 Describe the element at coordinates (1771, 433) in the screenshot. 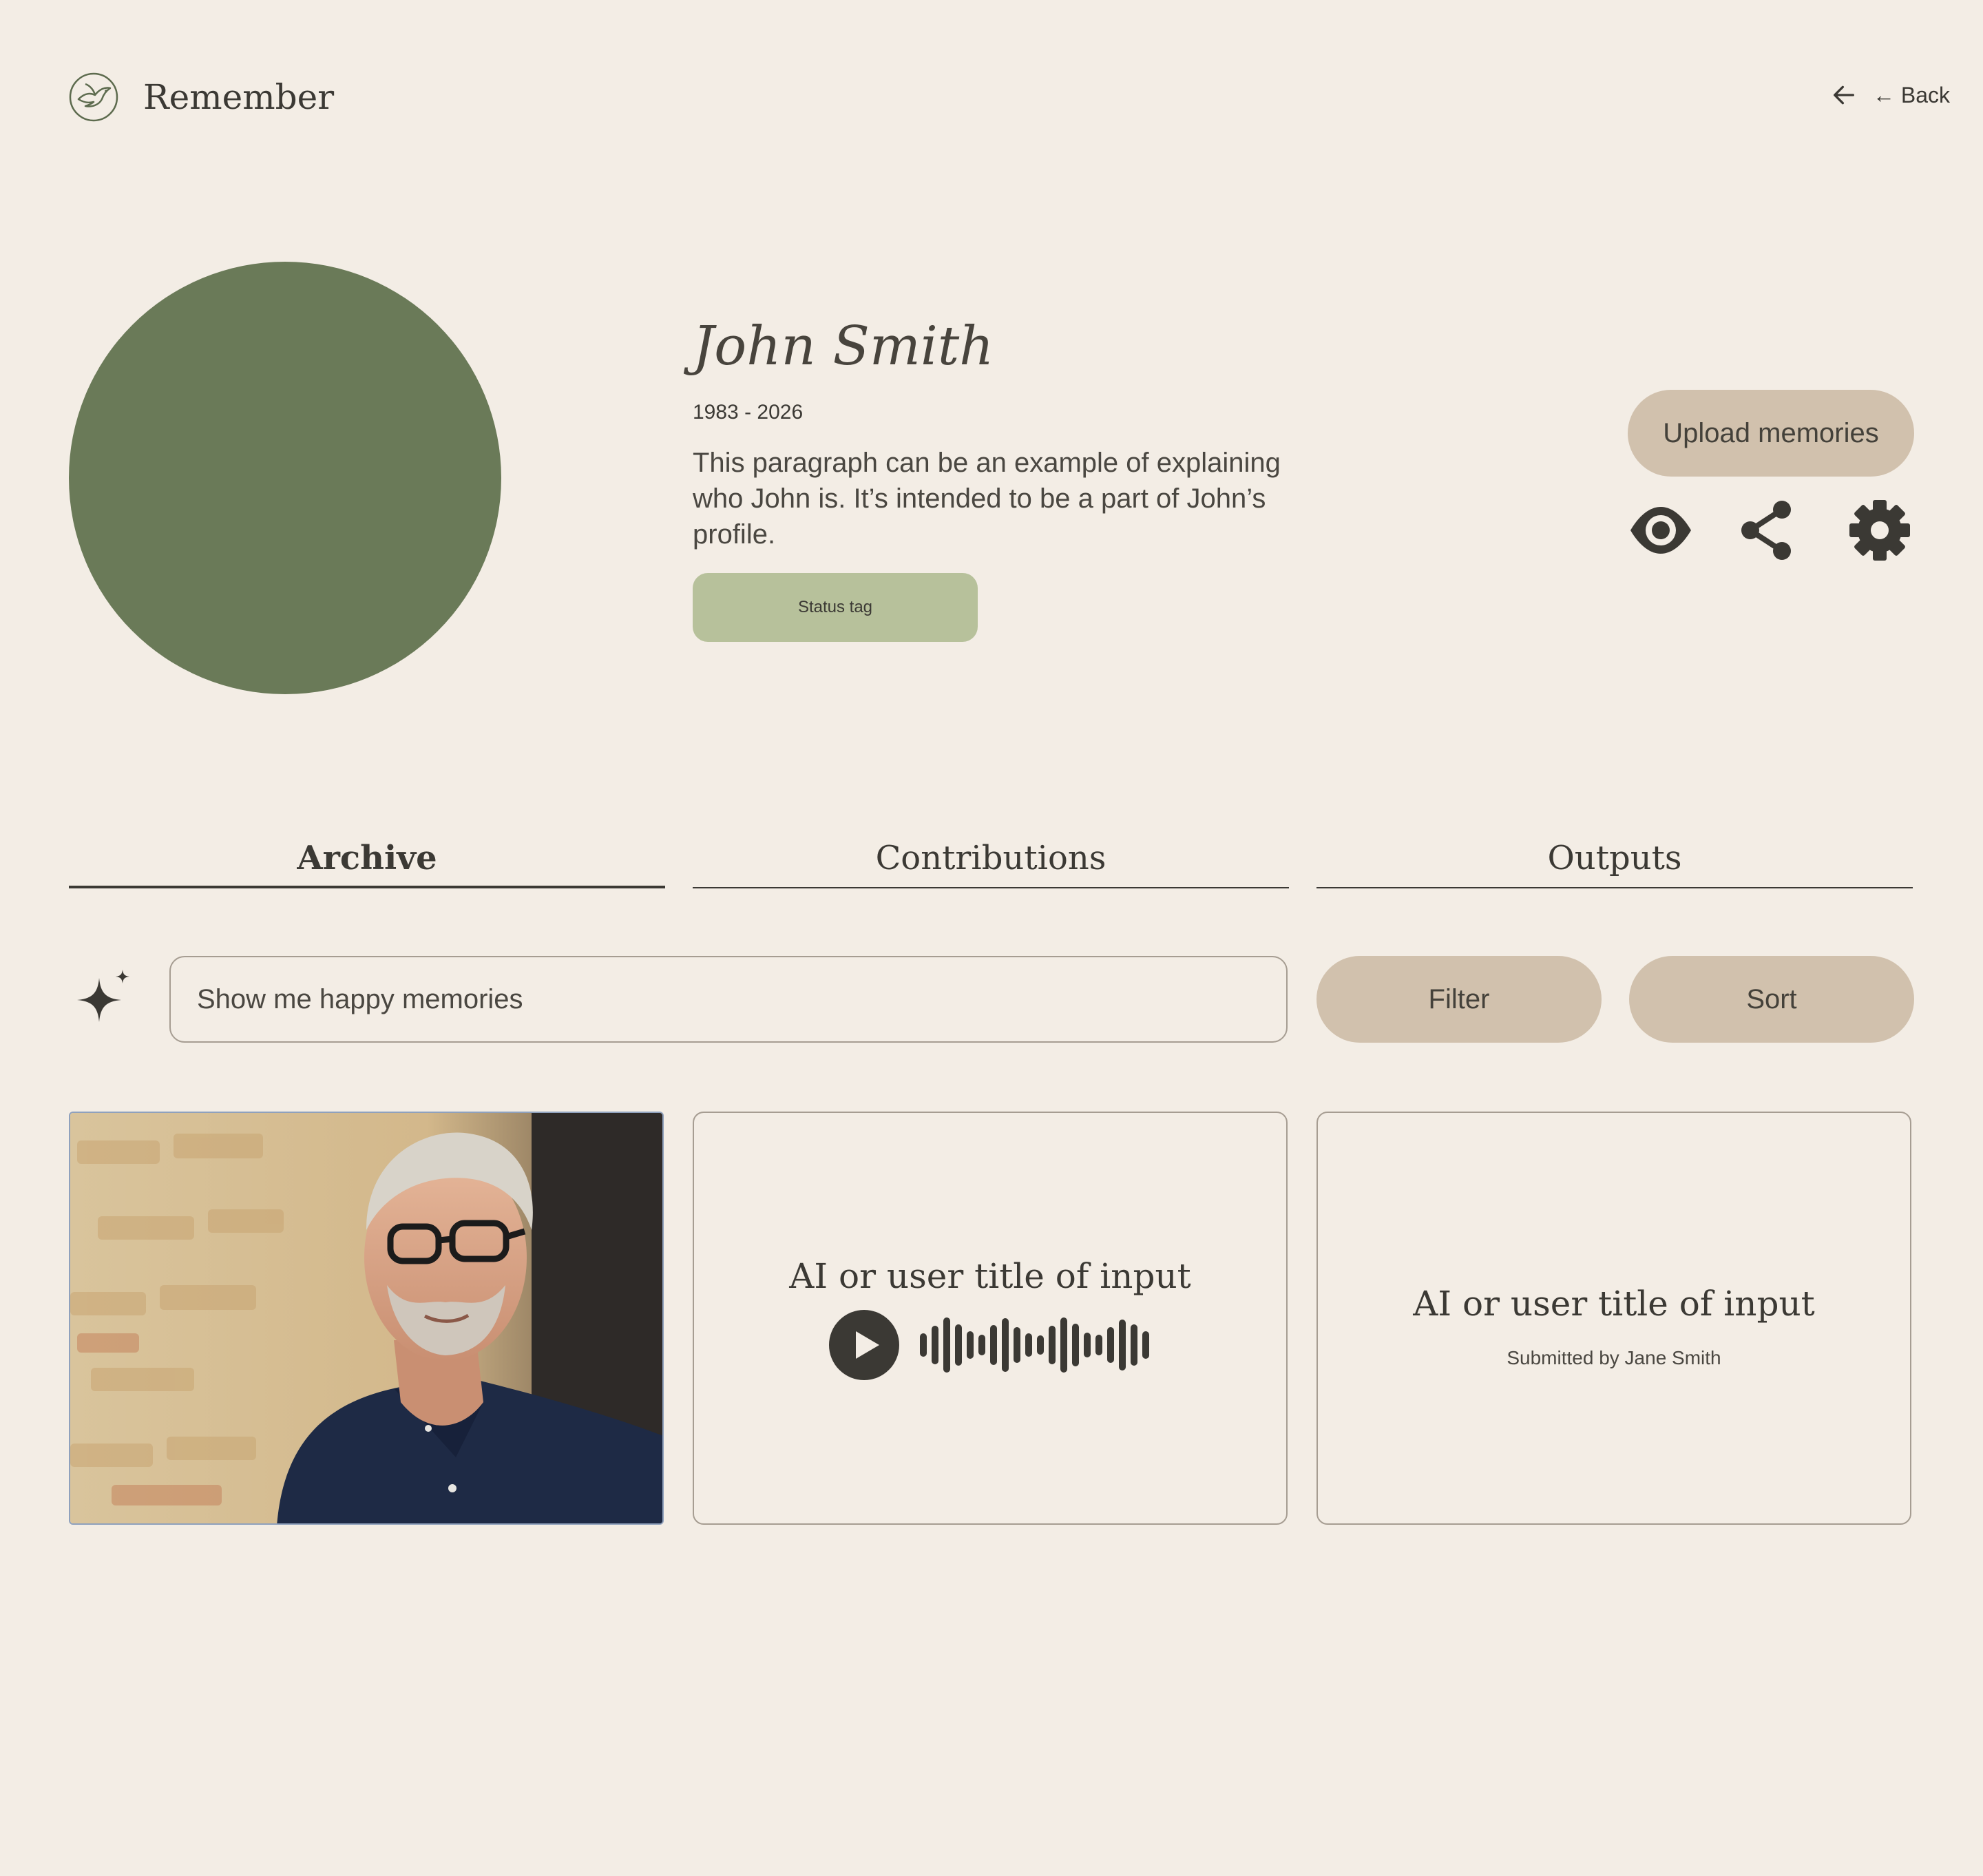

I see `upload-memories-button: Upload memories` at that location.